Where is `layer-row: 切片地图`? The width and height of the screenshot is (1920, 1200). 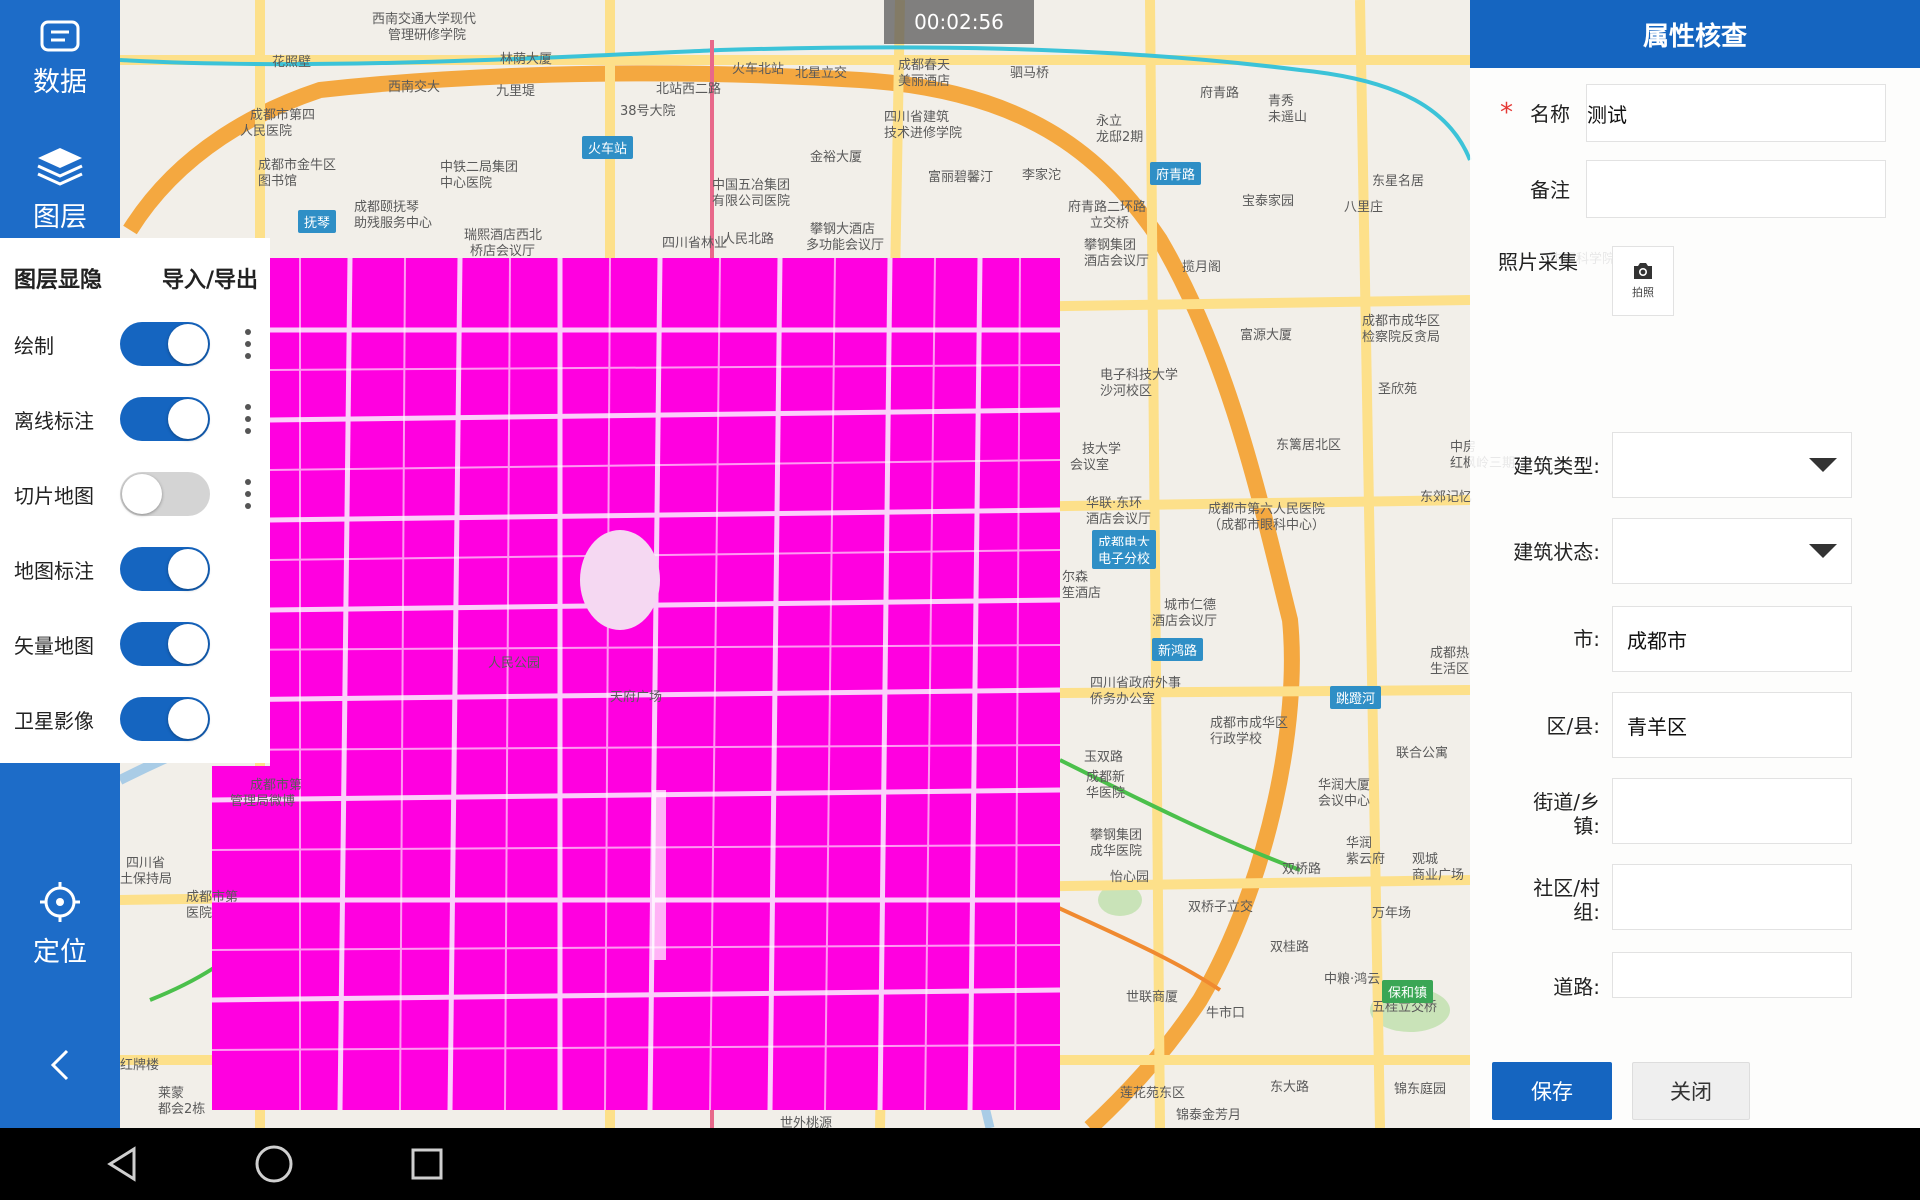 layer-row: 切片地图 is located at coordinates (135, 494).